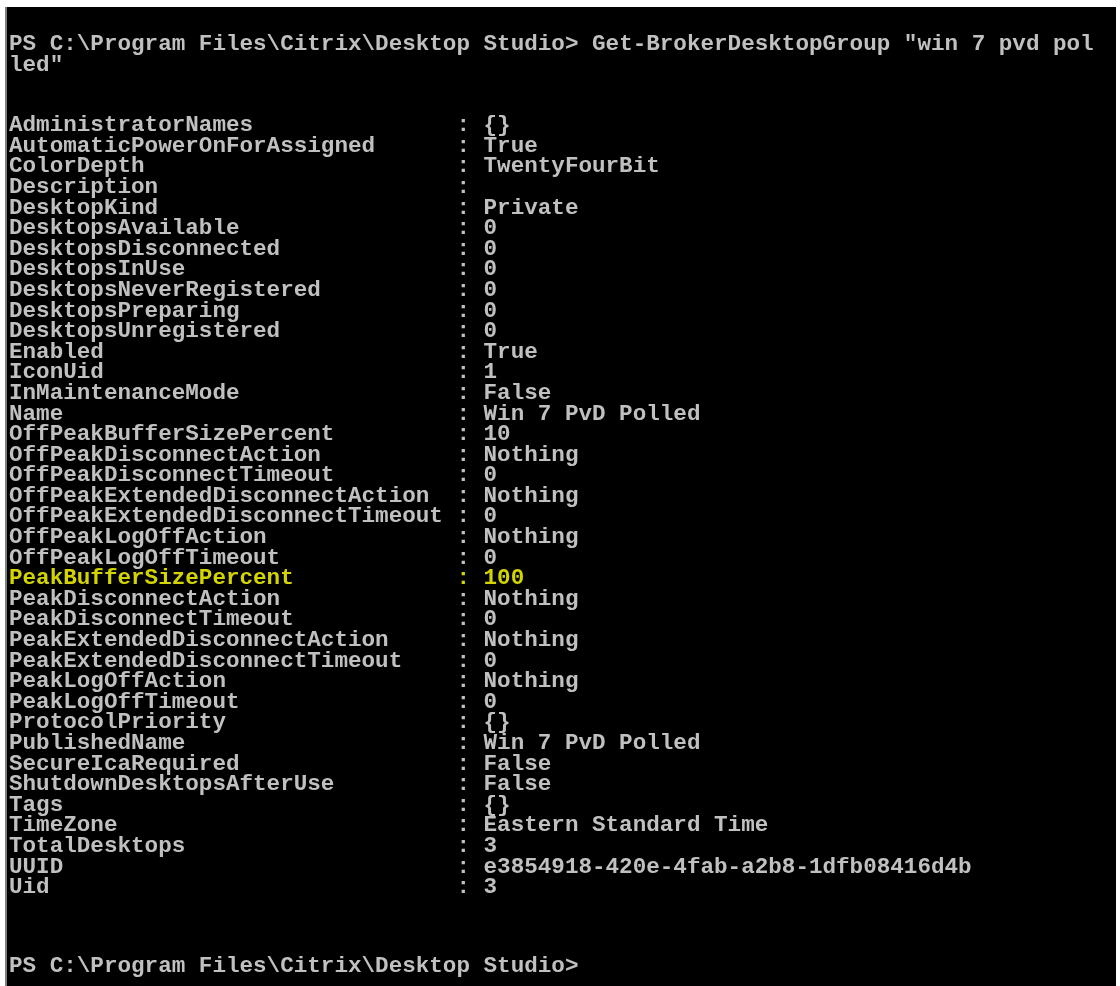  What do you see at coordinates (206, 661) in the screenshot?
I see `property-name: PeakExtendedDisconnectTimeout` at bounding box center [206, 661].